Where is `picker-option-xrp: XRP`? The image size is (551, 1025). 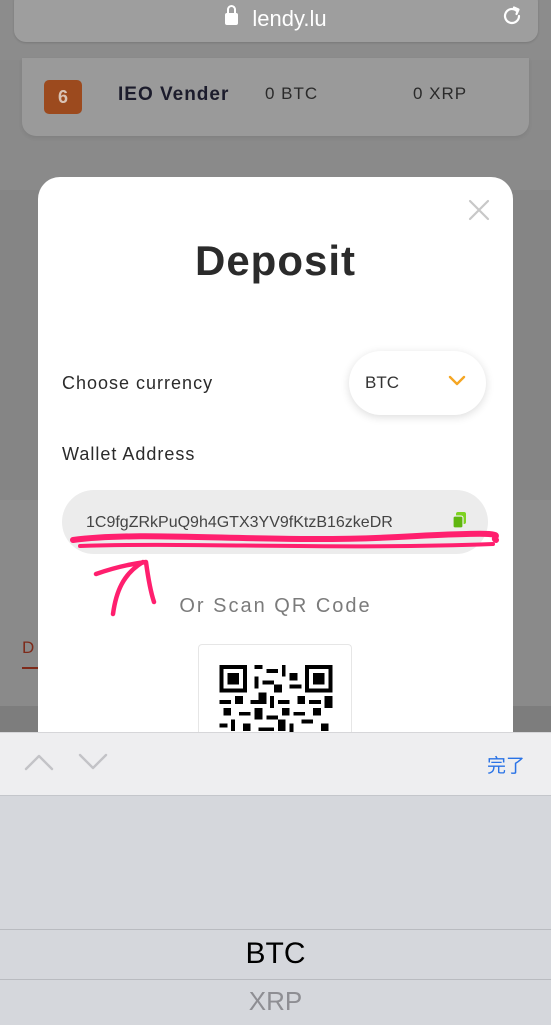
picker-option-xrp: XRP is located at coordinates (275, 1001).